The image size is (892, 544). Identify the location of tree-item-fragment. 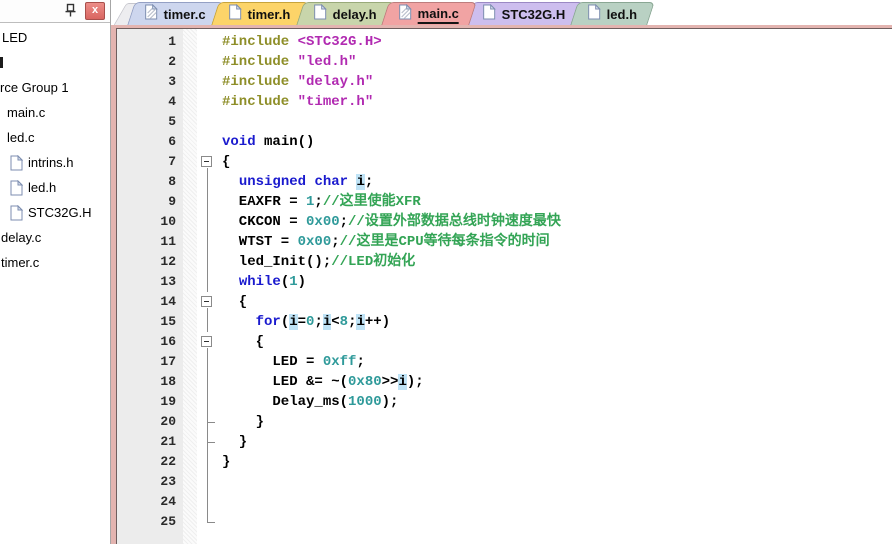
(55, 62).